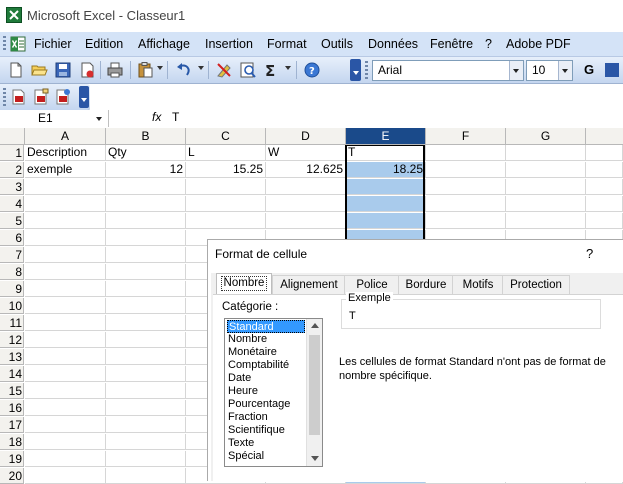 This screenshot has width=623, height=484. Describe the element at coordinates (4, 44) in the screenshot. I see `menubar-grip` at that location.